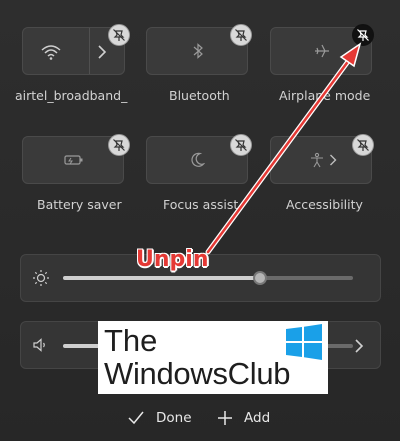 Image resolution: width=400 pixels, height=441 pixels. I want to click on unpin-airplane-mode-button, so click(363, 35).